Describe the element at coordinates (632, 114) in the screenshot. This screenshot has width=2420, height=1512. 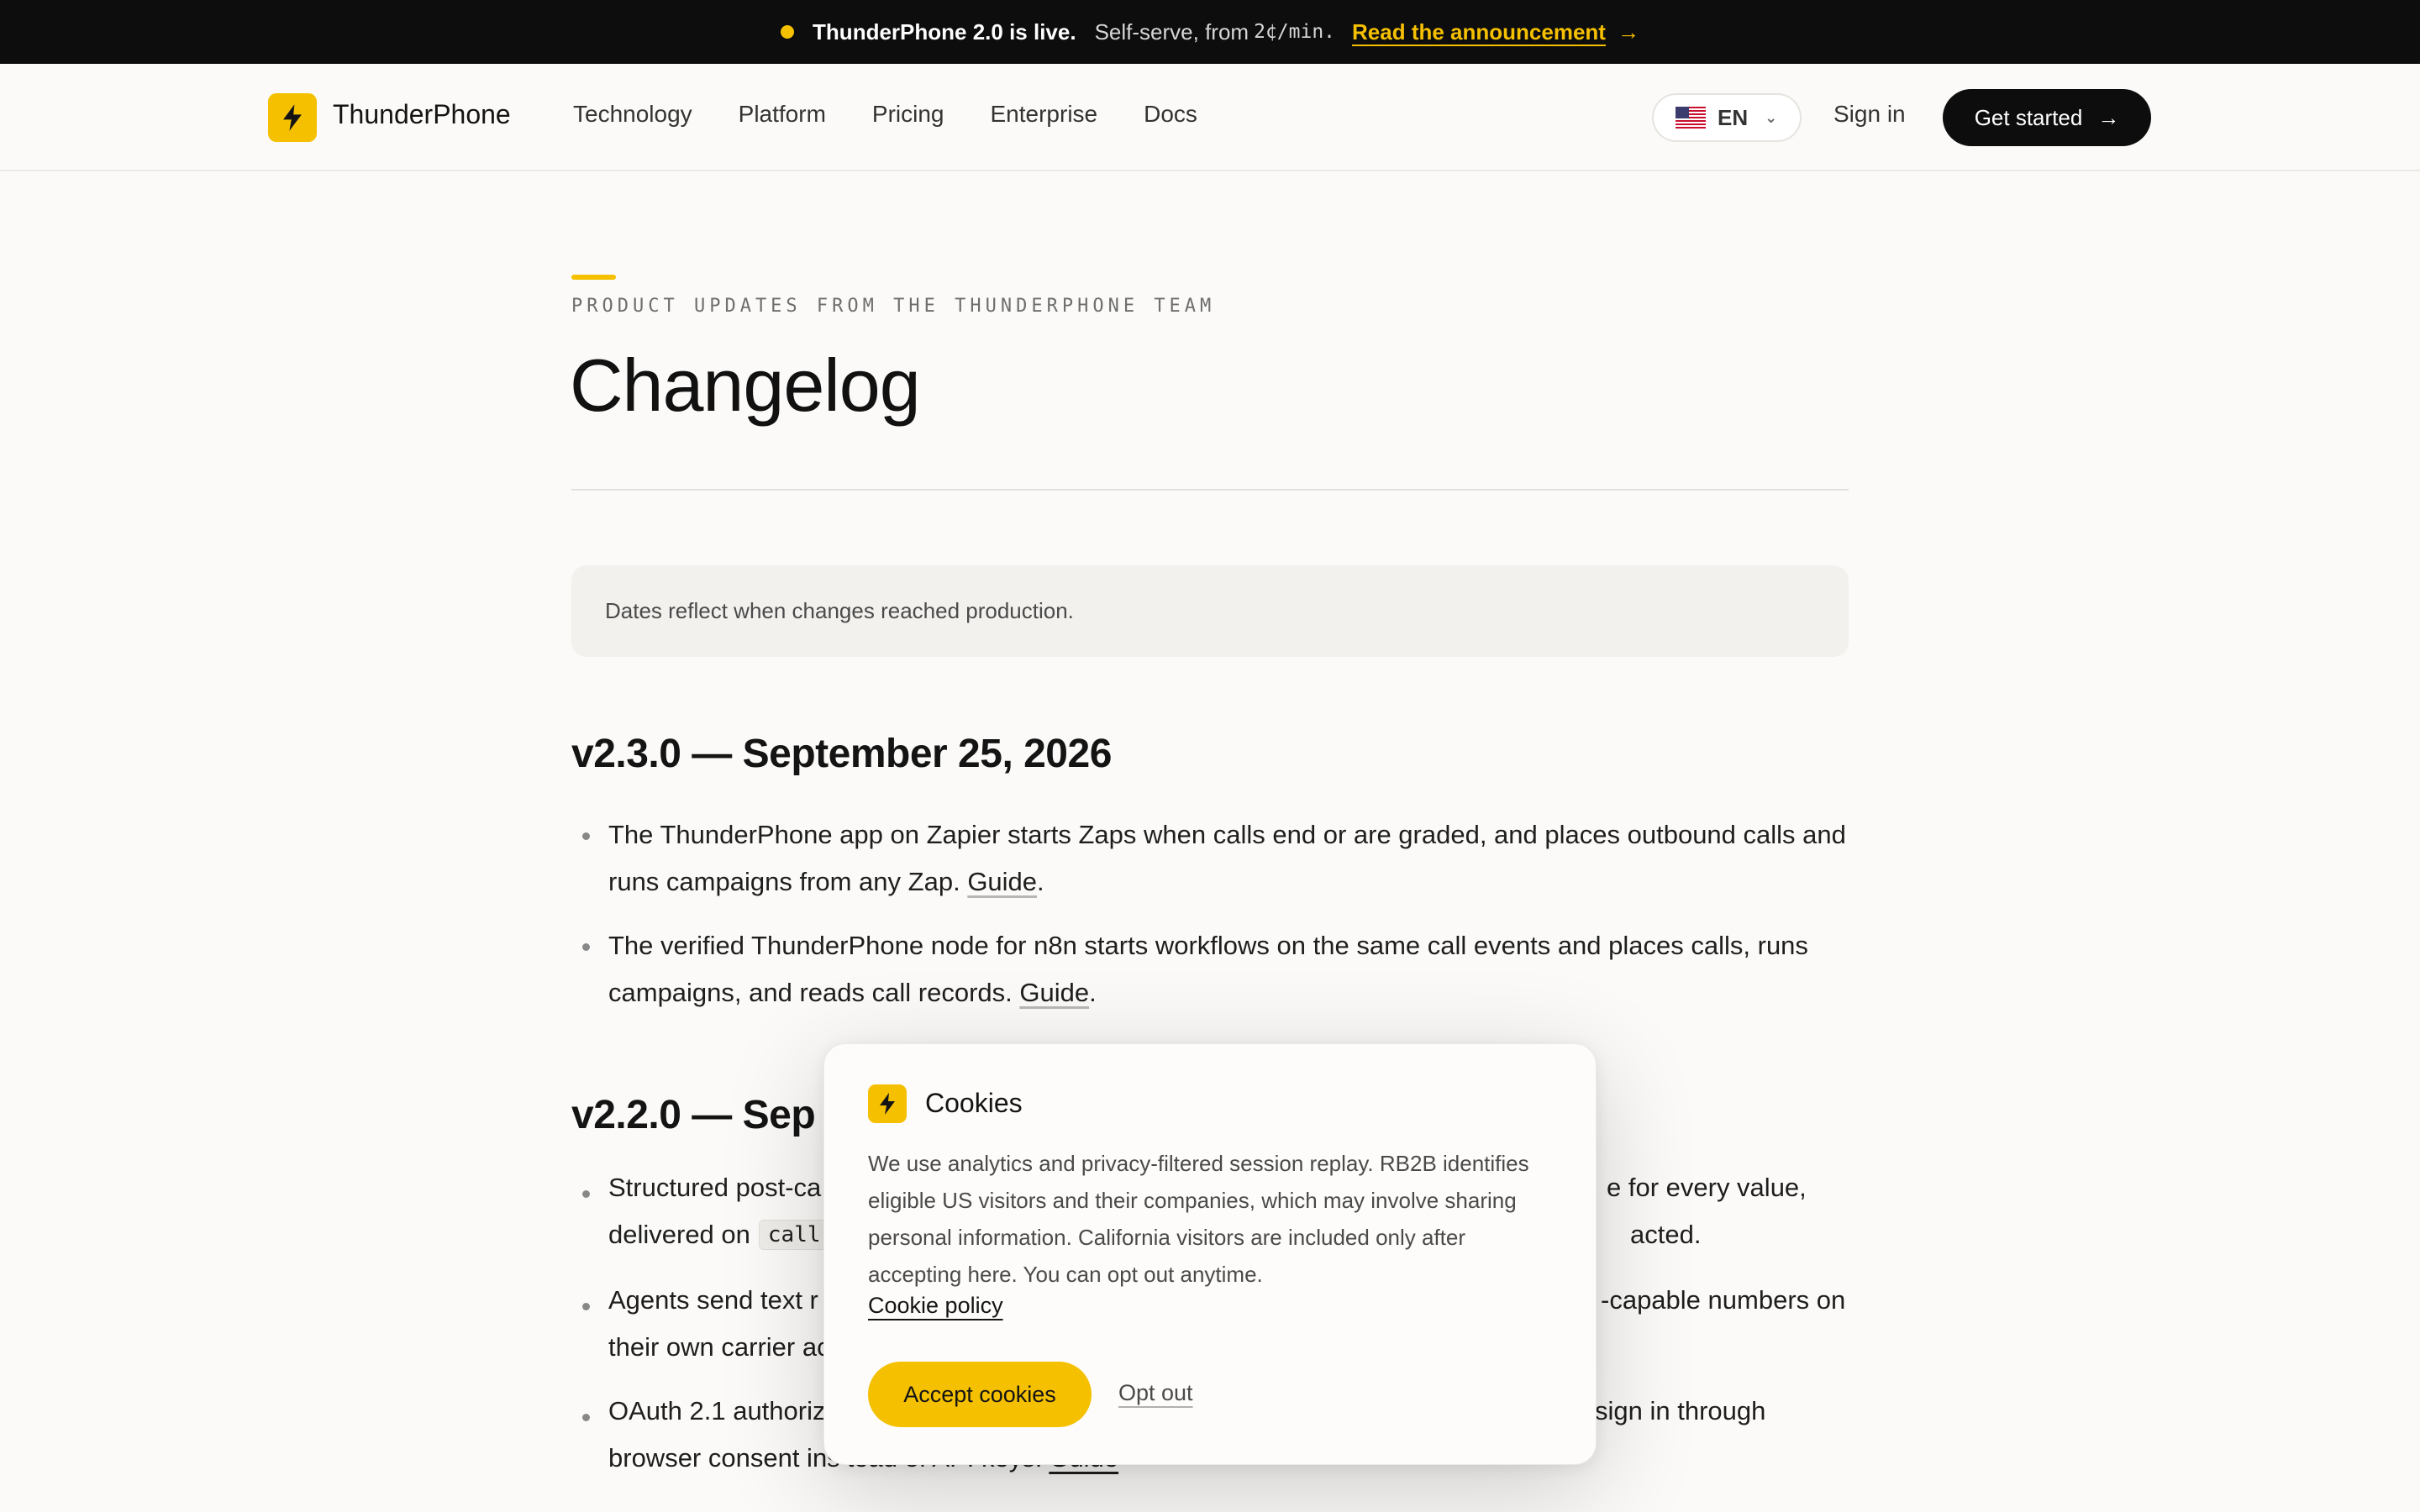
I see `nav-link-technology: Technology` at that location.